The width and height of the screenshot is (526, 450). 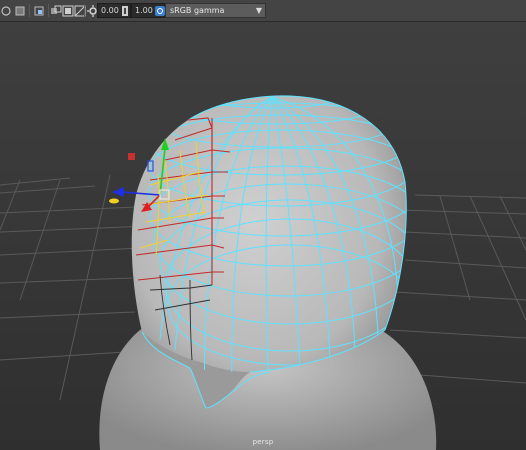 What do you see at coordinates (258, 10) in the screenshot?
I see `chevron-down-icon: ▼` at bounding box center [258, 10].